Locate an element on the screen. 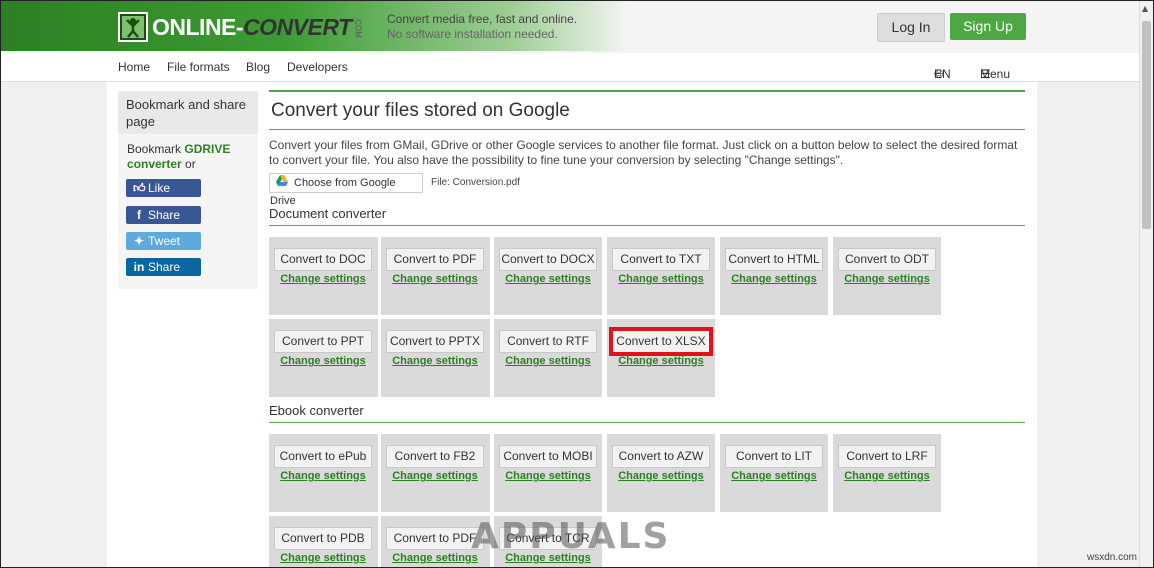  globe-icon: 🌐︎ is located at coordinates (939, 74).